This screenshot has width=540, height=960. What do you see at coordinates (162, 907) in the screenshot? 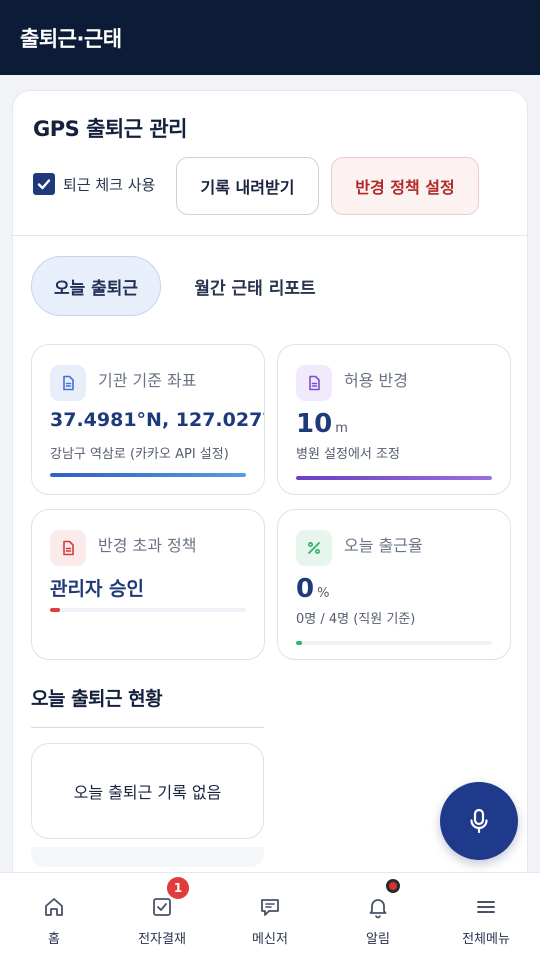
I see `approval-icon` at bounding box center [162, 907].